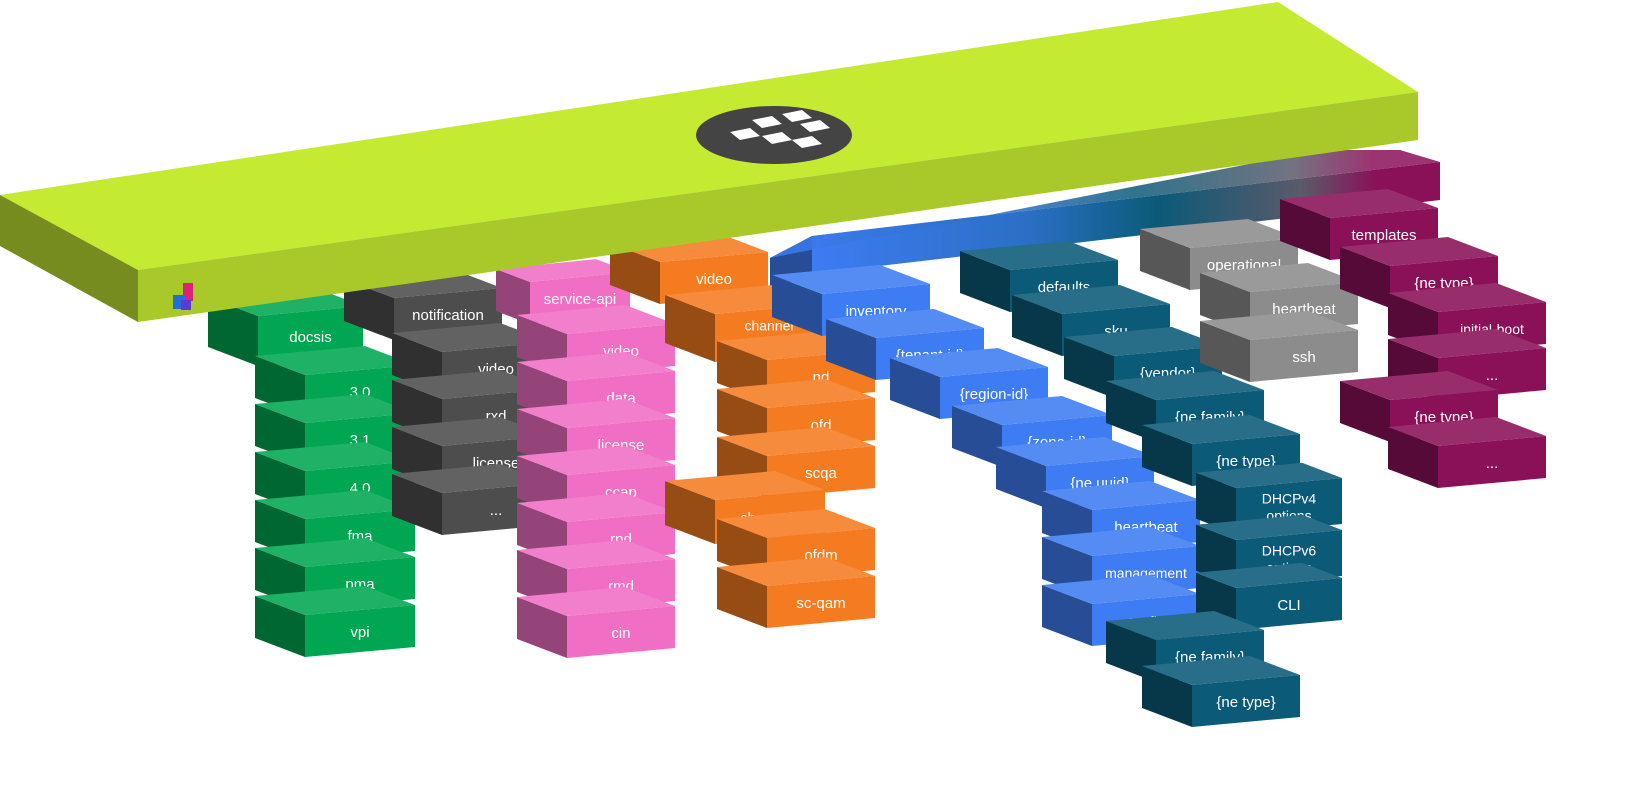 Image resolution: width=1650 pixels, height=793 pixels. What do you see at coordinates (774, 135) in the screenshot?
I see `grid-tiles-icon` at bounding box center [774, 135].